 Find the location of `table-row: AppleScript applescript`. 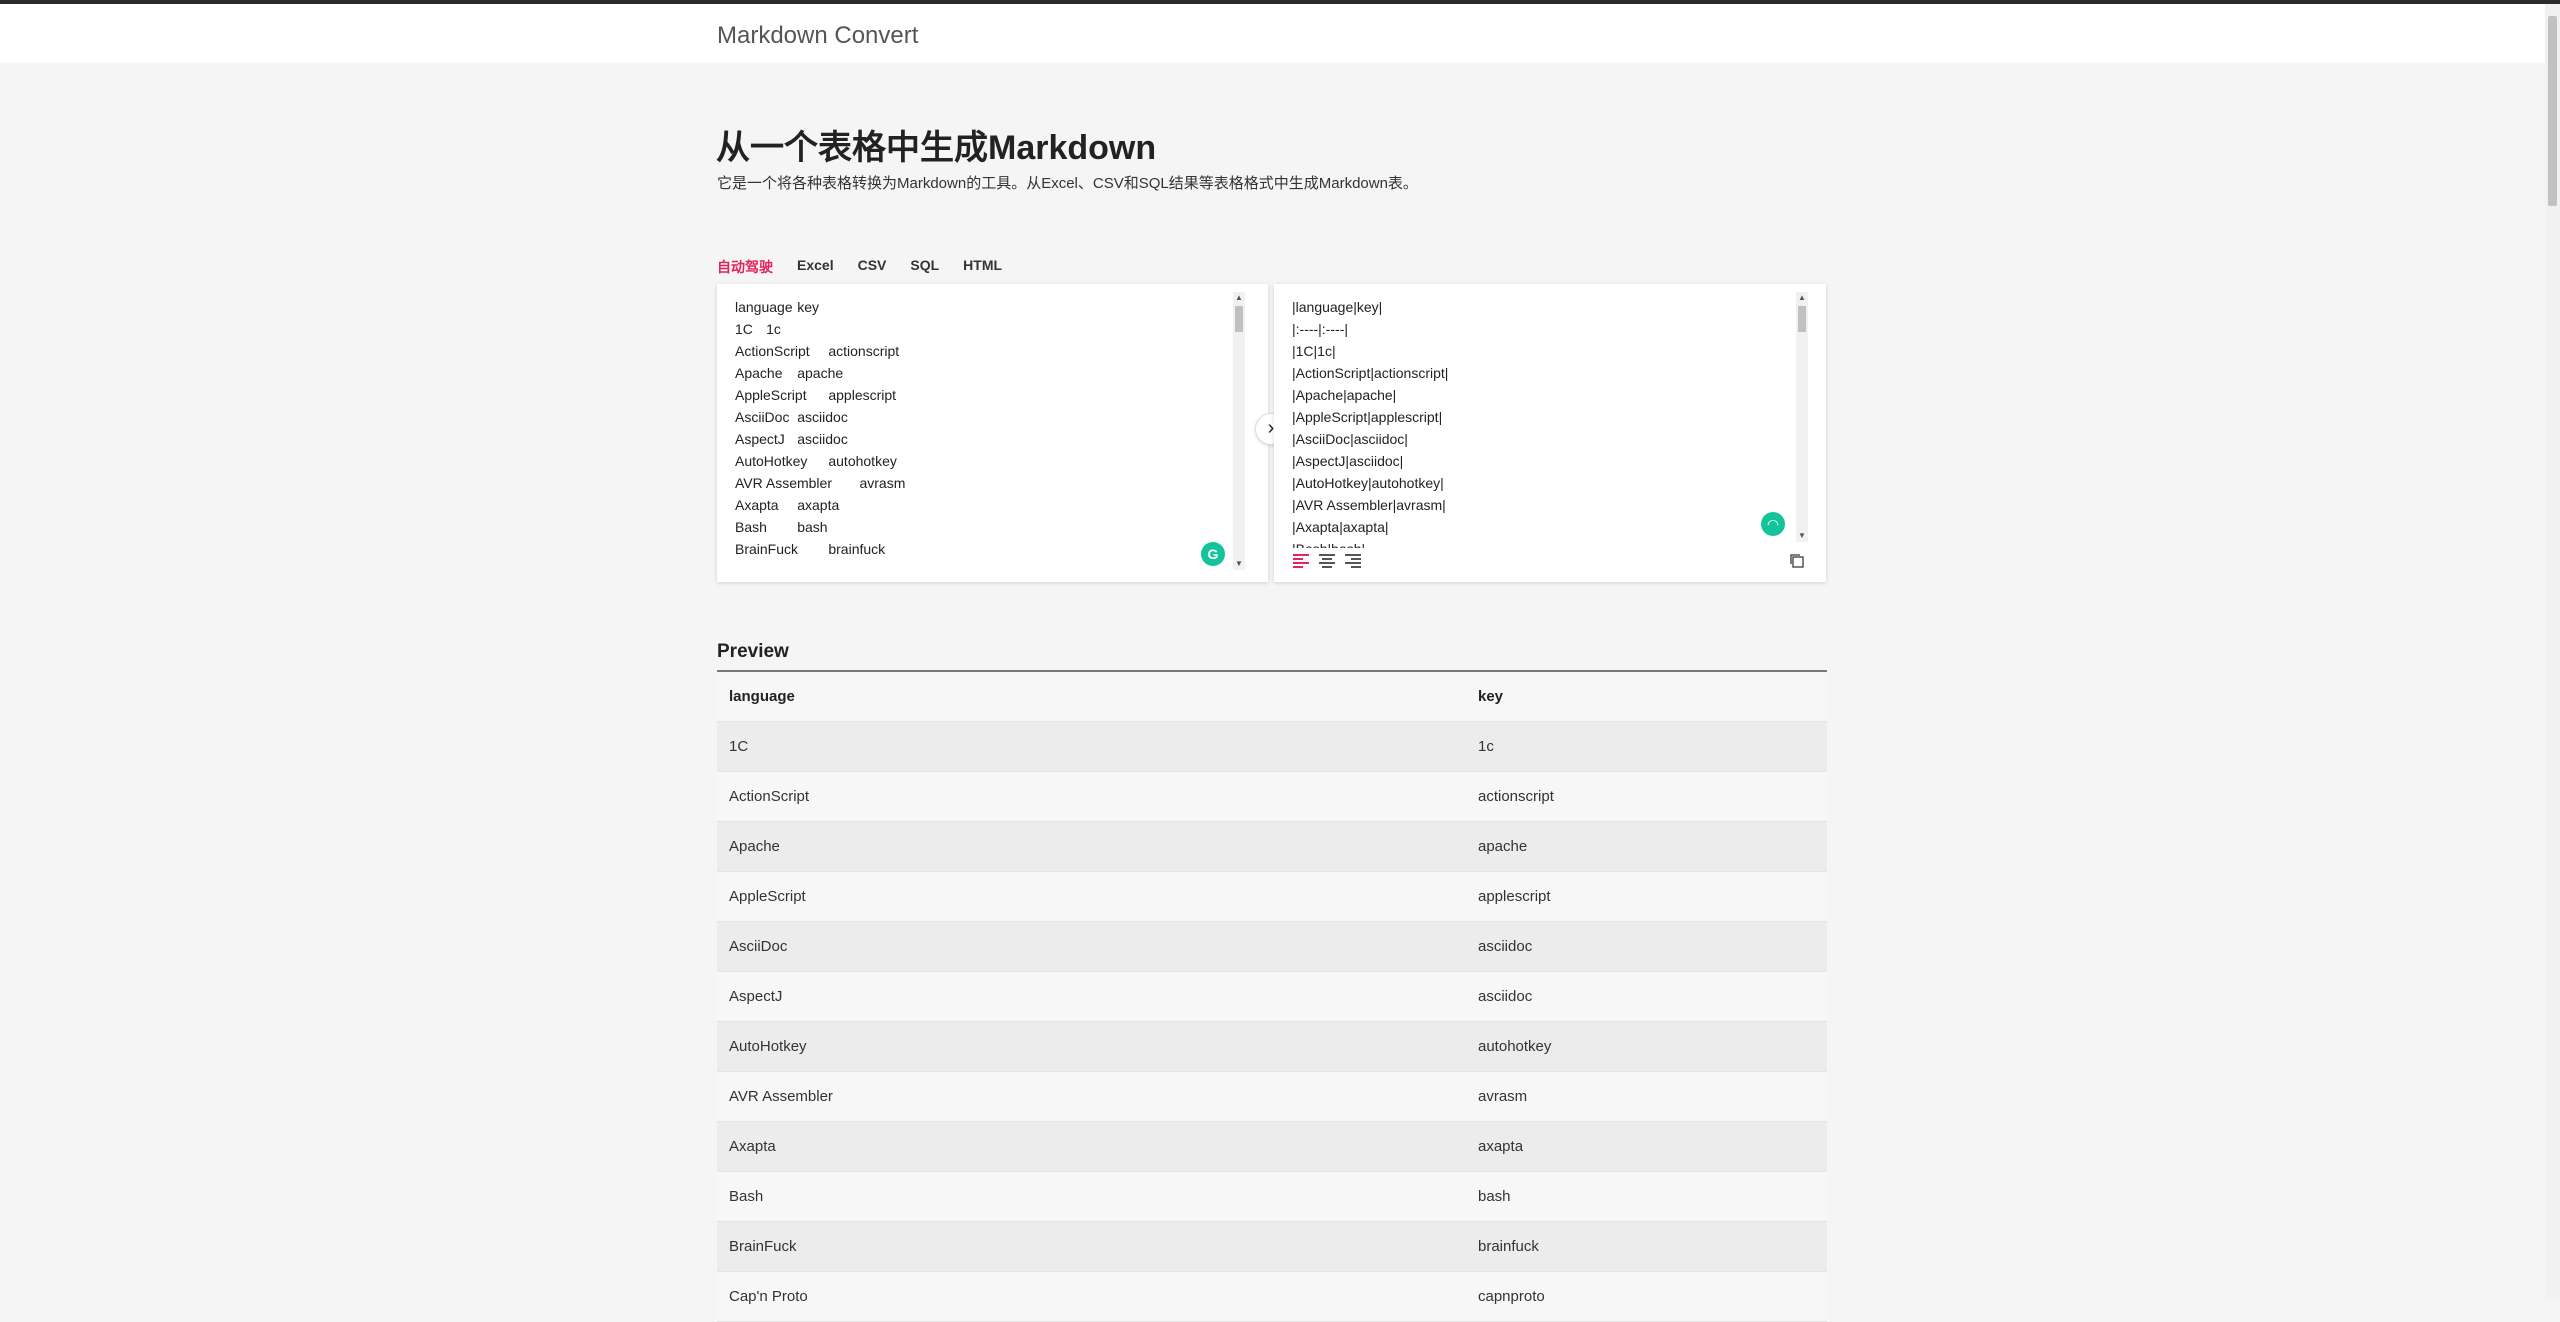

table-row: AppleScript applescript is located at coordinates (1272, 896).